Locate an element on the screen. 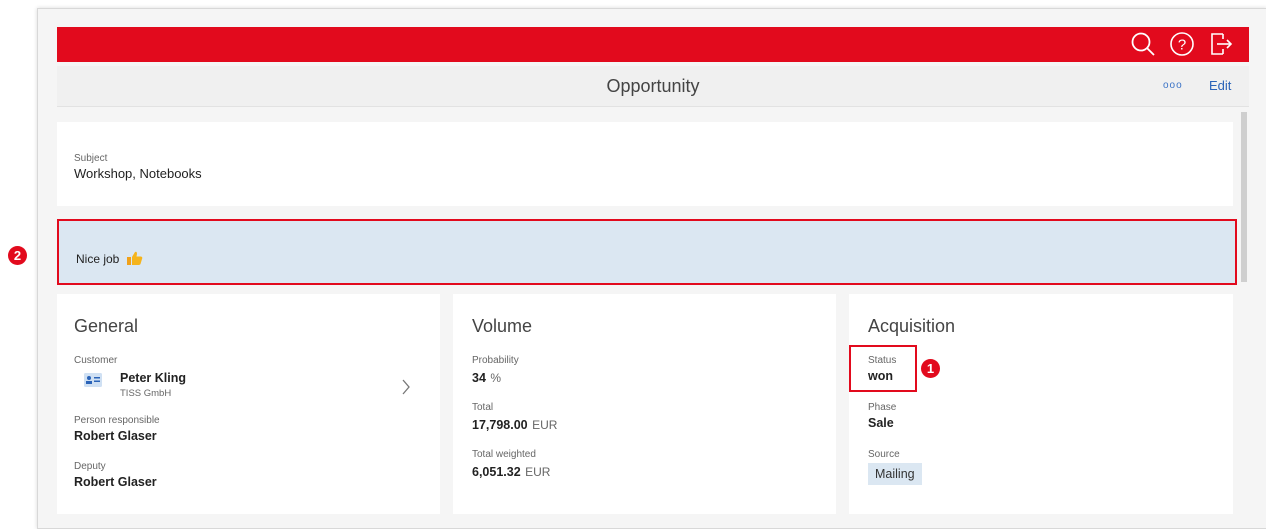 The image size is (1266, 529). phase-label: Phase is located at coordinates (882, 407).